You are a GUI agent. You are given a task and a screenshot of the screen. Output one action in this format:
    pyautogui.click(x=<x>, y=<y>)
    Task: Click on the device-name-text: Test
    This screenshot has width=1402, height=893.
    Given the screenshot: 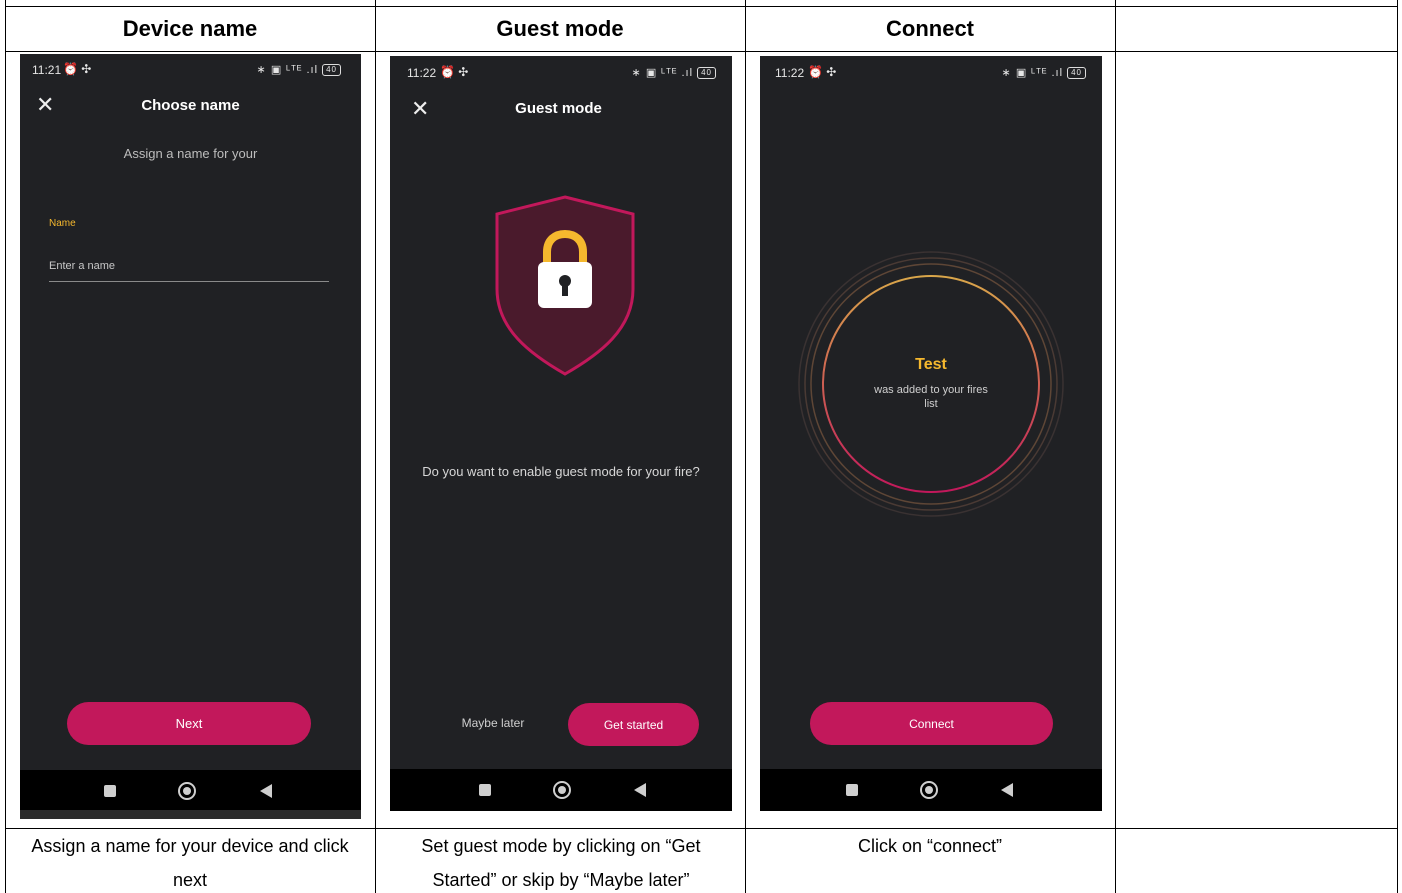 What is the action you would take?
    pyautogui.click(x=931, y=364)
    